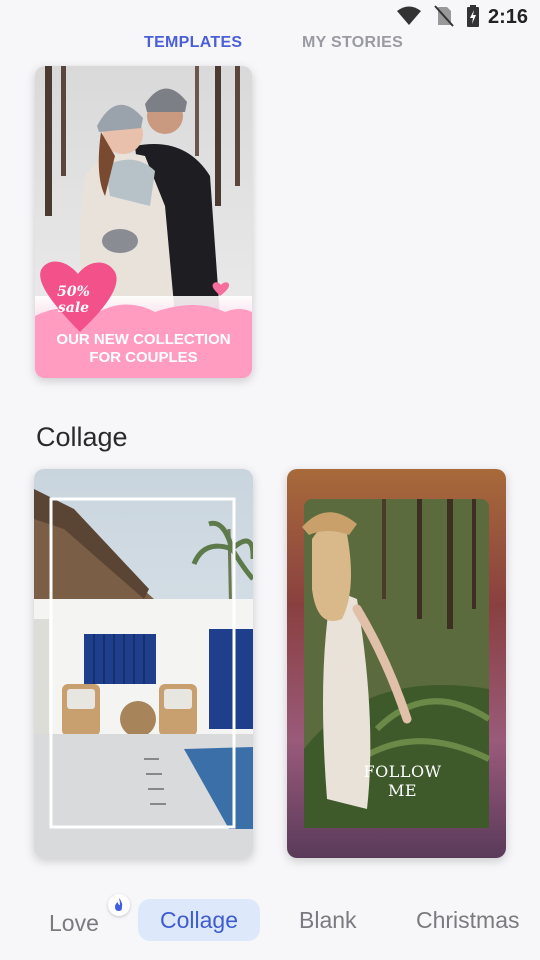 This screenshot has height=960, width=540. What do you see at coordinates (82, 437) in the screenshot?
I see `section-title-collage: Collage` at bounding box center [82, 437].